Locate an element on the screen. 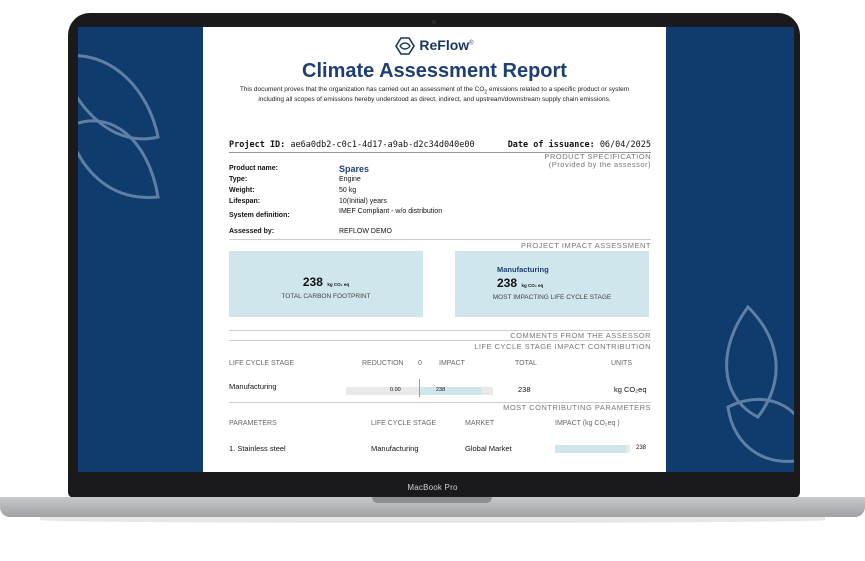  issuance-date: Date of issuance: 06/04/2025 is located at coordinates (579, 145).